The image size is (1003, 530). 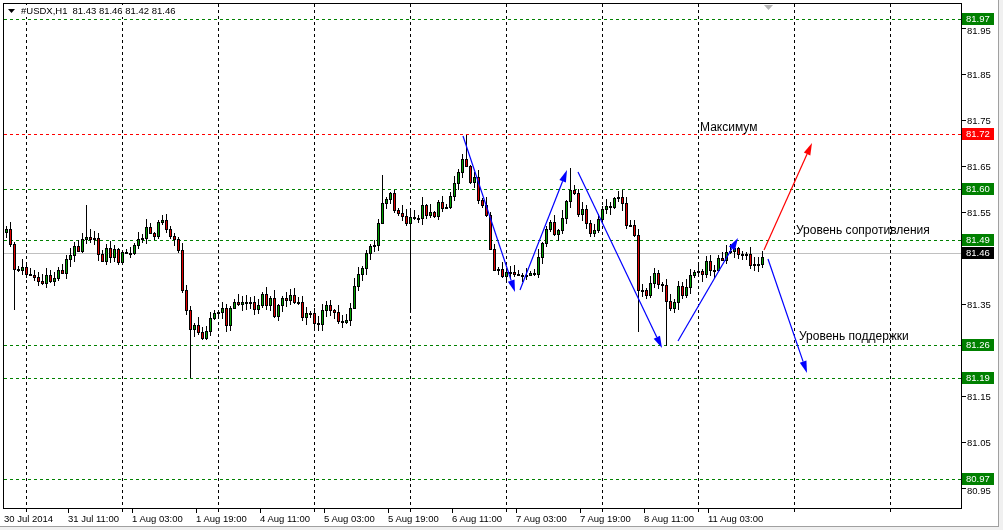 I want to click on price-level-tag: 81.60, so click(x=978, y=189).